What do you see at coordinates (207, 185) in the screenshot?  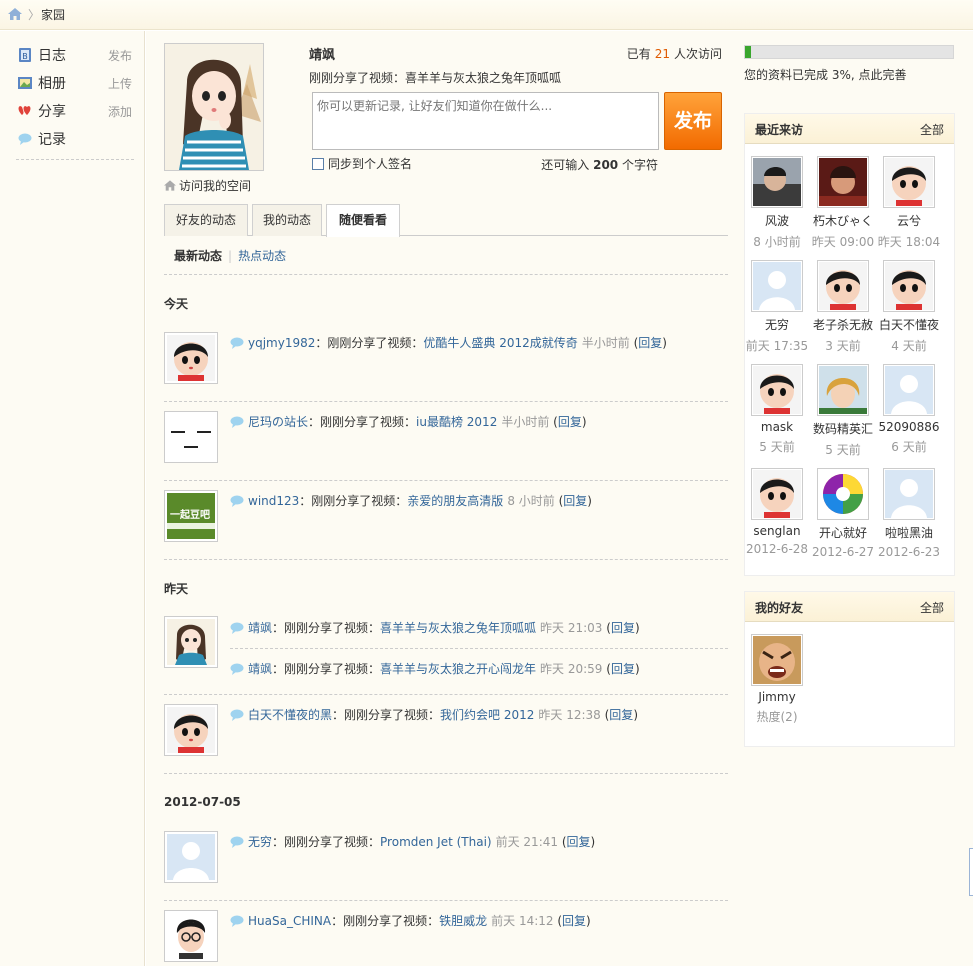 I see `visit-space-link: 访问我的空间` at bounding box center [207, 185].